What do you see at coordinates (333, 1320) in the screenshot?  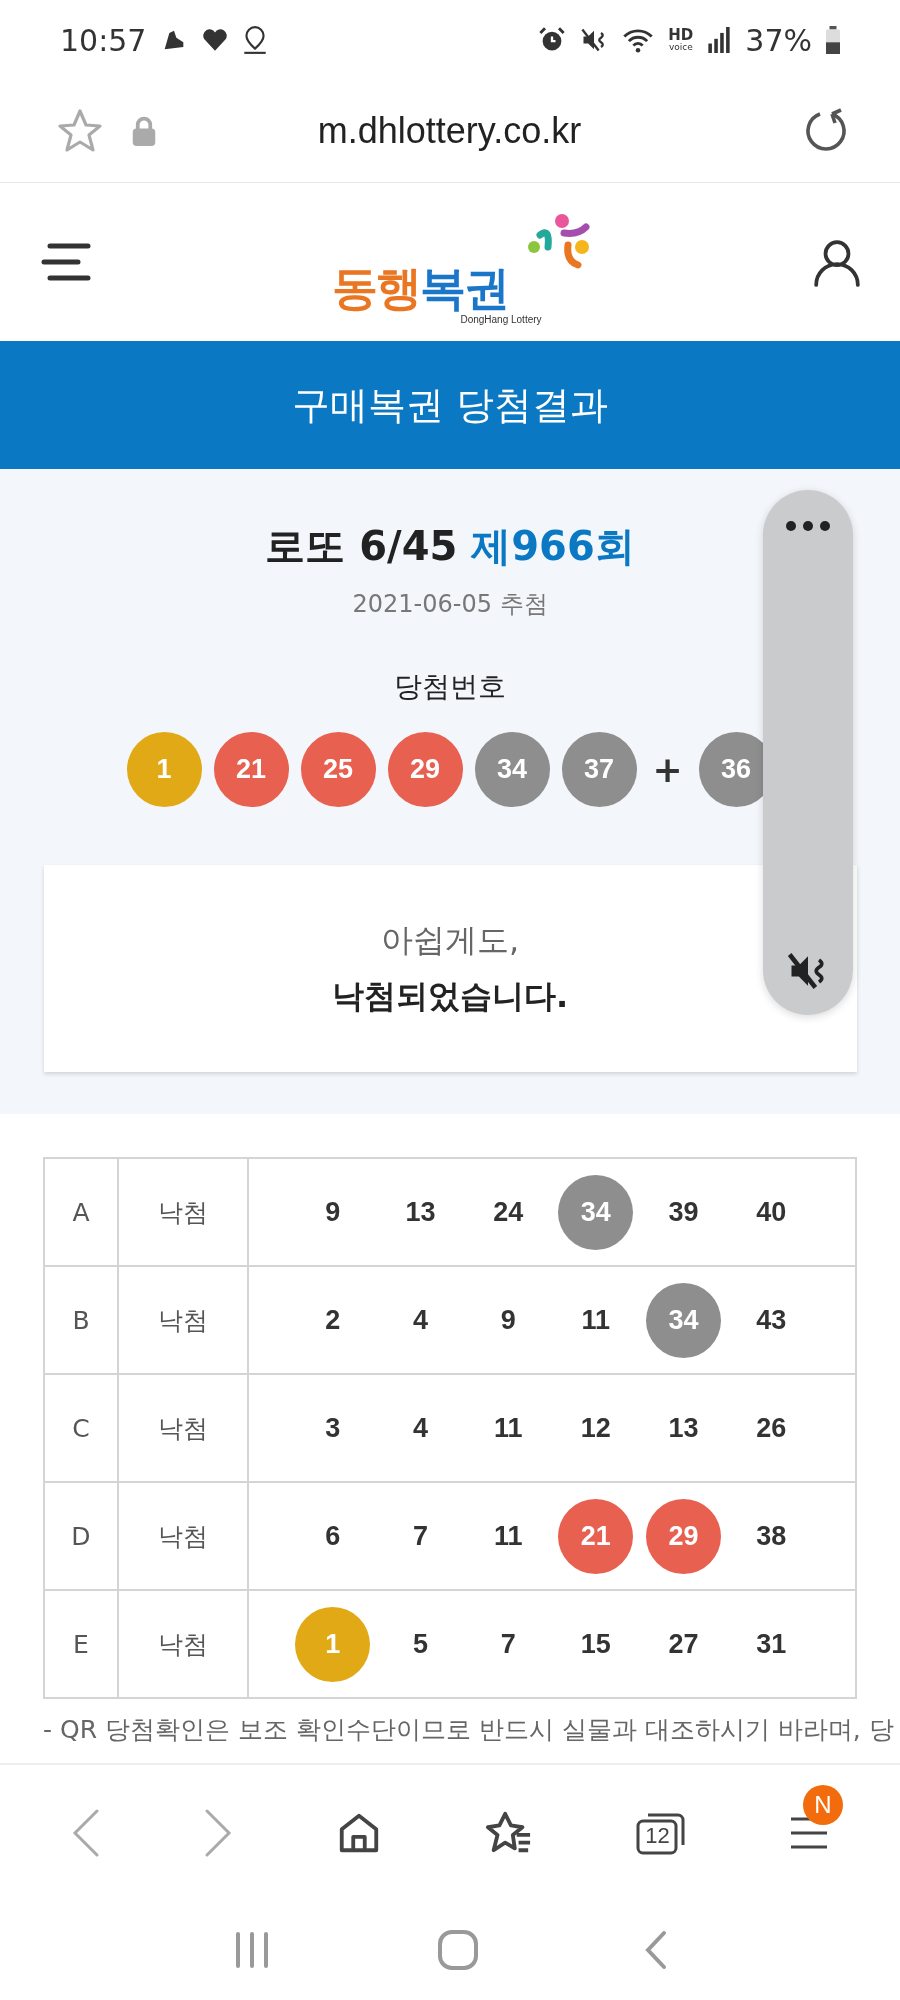 I see `ticket-number: 2` at bounding box center [333, 1320].